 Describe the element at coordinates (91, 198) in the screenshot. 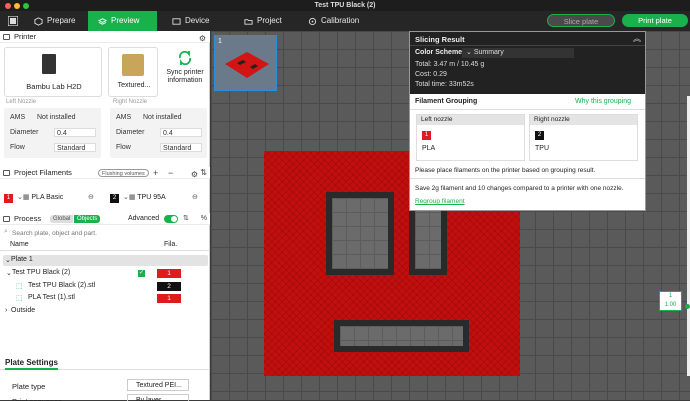

I see `filament-1-edit-icon: ⊖` at that location.